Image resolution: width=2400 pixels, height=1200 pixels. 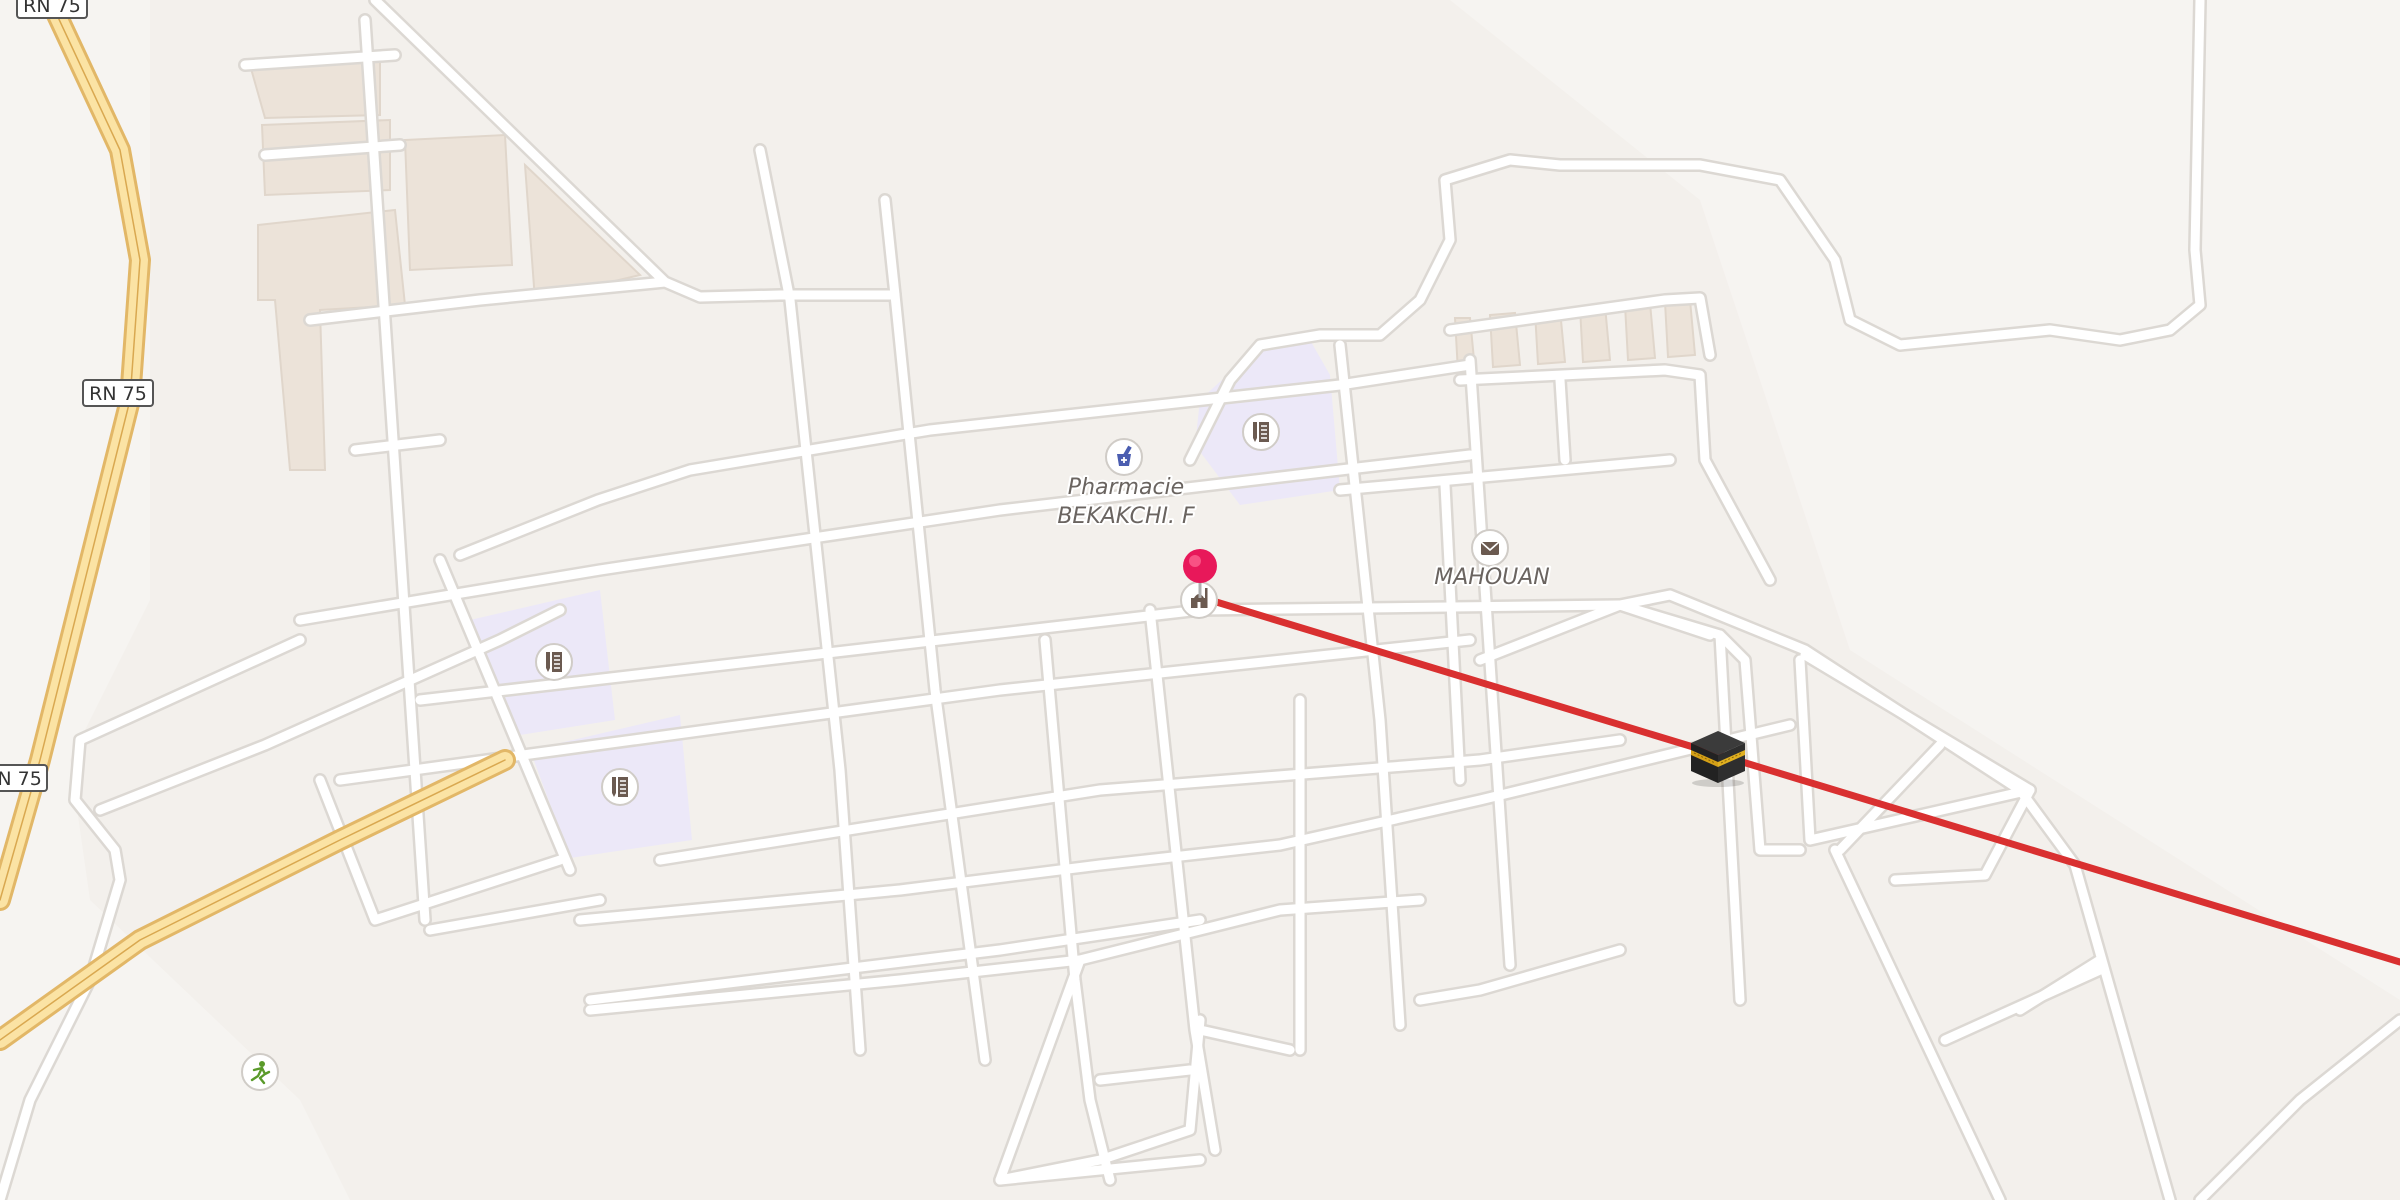 I want to click on pharmacy-label-line2: BEKAKCHI. F, so click(x=1126, y=516).